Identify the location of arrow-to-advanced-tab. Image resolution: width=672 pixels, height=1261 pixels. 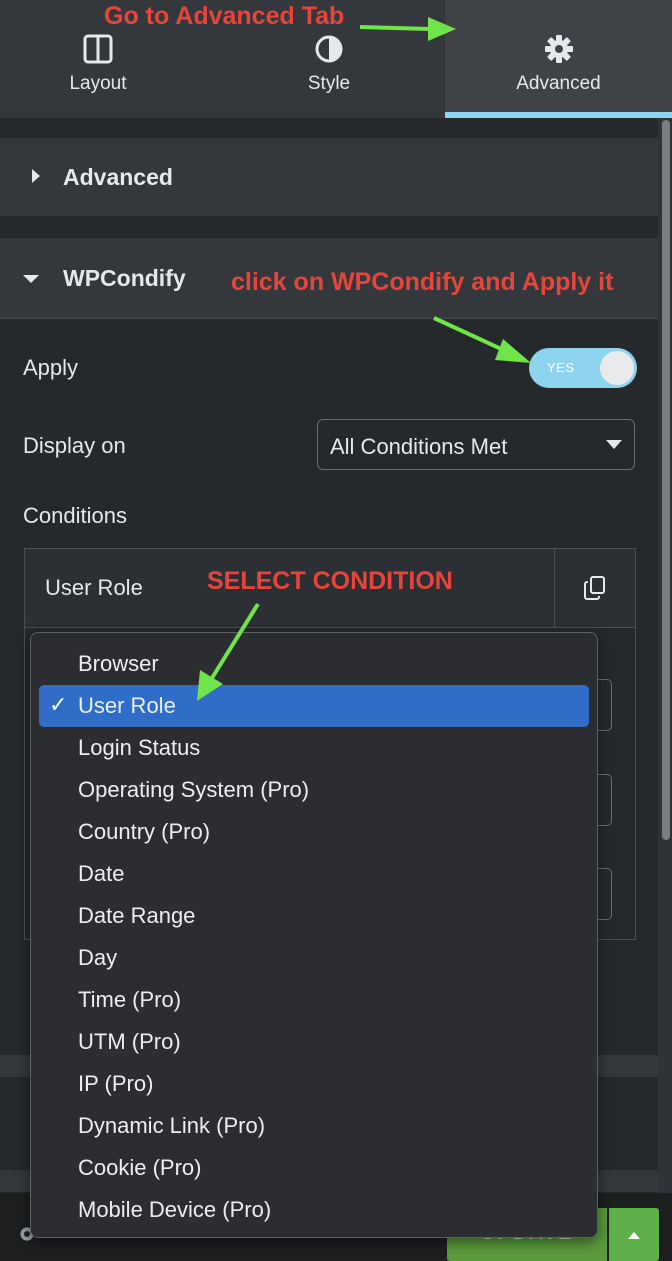
(395, 28).